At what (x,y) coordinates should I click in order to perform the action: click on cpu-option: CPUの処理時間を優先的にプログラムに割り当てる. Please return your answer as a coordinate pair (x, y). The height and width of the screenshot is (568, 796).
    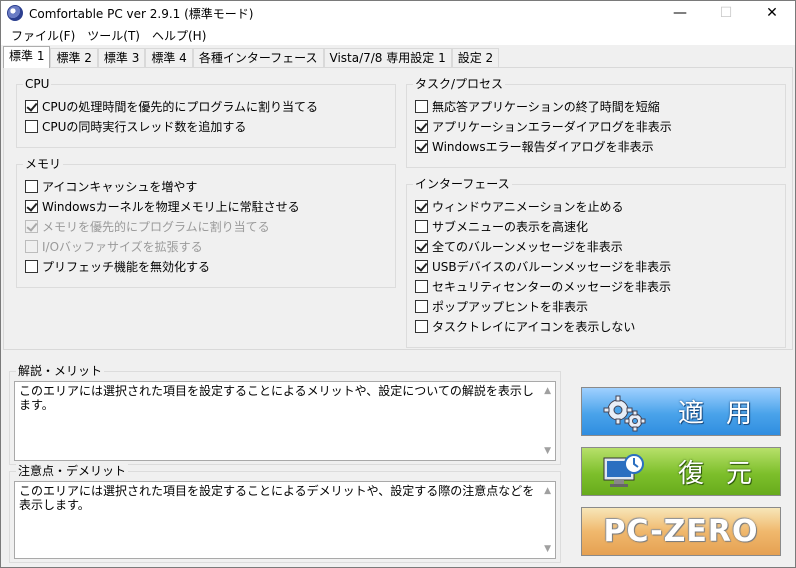
    Looking at the image, I should click on (171, 106).